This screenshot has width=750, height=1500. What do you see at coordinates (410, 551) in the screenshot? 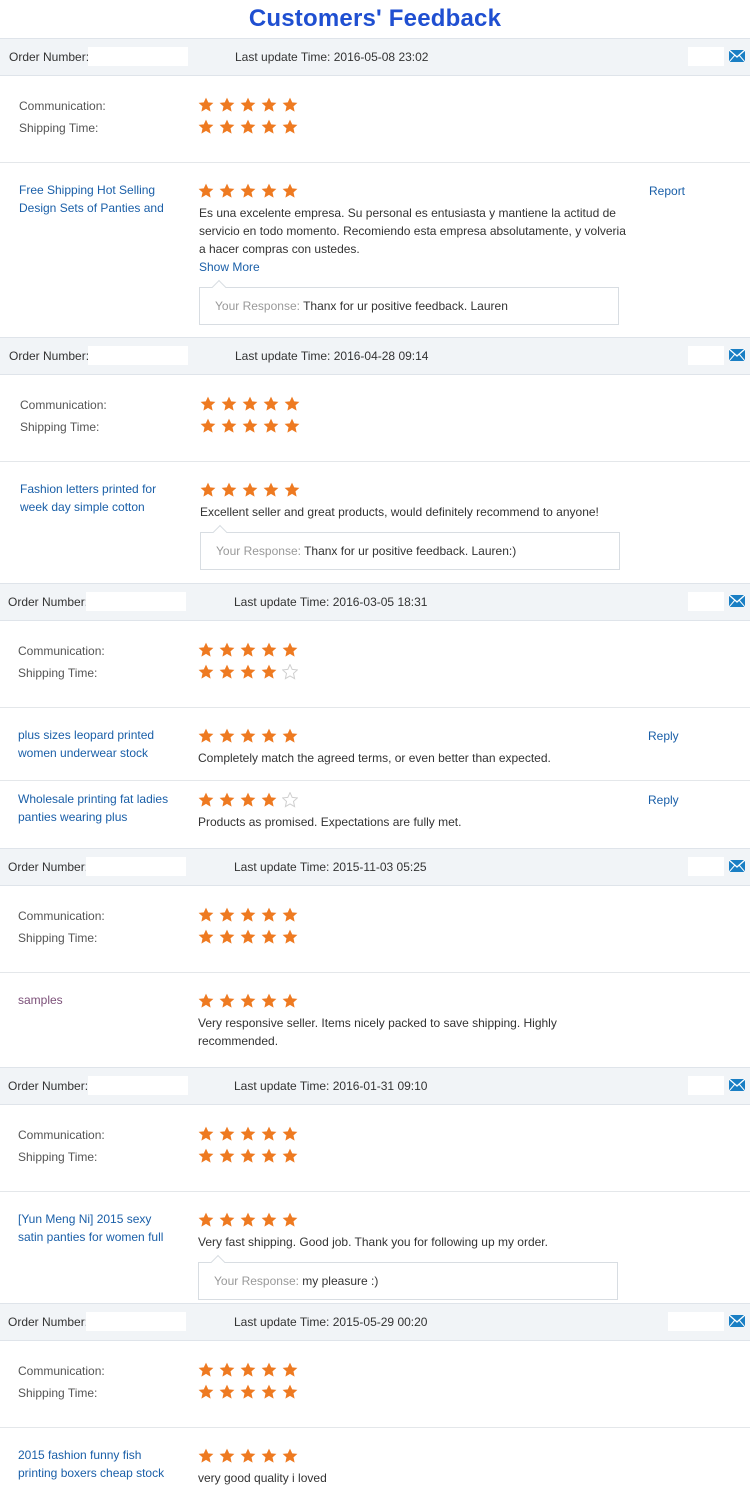
I see `response-text: Thanx for ur positive feedback. Lauren:)` at bounding box center [410, 551].